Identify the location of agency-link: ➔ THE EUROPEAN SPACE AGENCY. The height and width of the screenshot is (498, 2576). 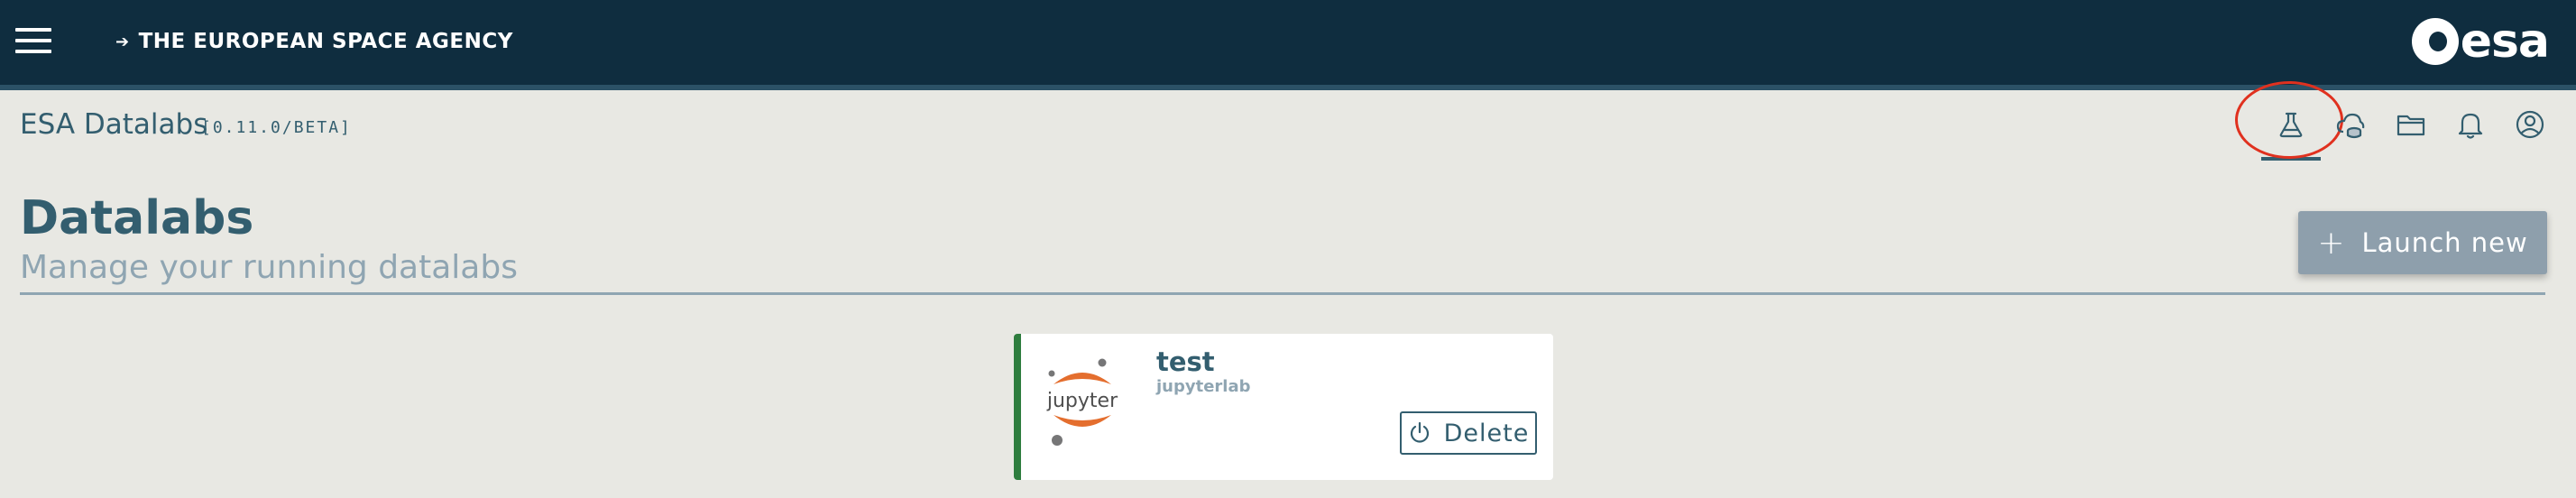
(314, 41).